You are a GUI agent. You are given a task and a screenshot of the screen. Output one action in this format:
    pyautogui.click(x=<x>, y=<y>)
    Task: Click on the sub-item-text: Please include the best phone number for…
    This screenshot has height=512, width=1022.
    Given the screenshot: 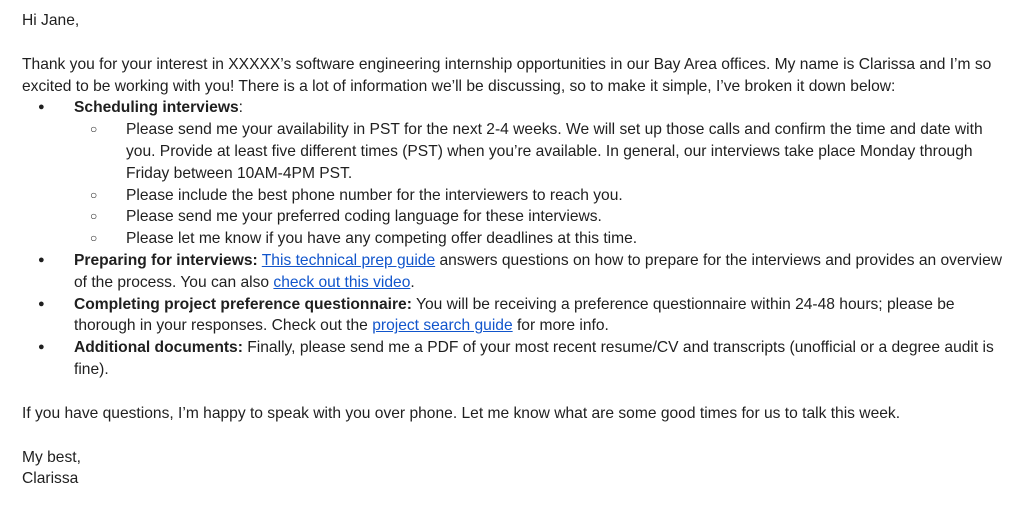 What is the action you would take?
    pyautogui.click(x=374, y=195)
    